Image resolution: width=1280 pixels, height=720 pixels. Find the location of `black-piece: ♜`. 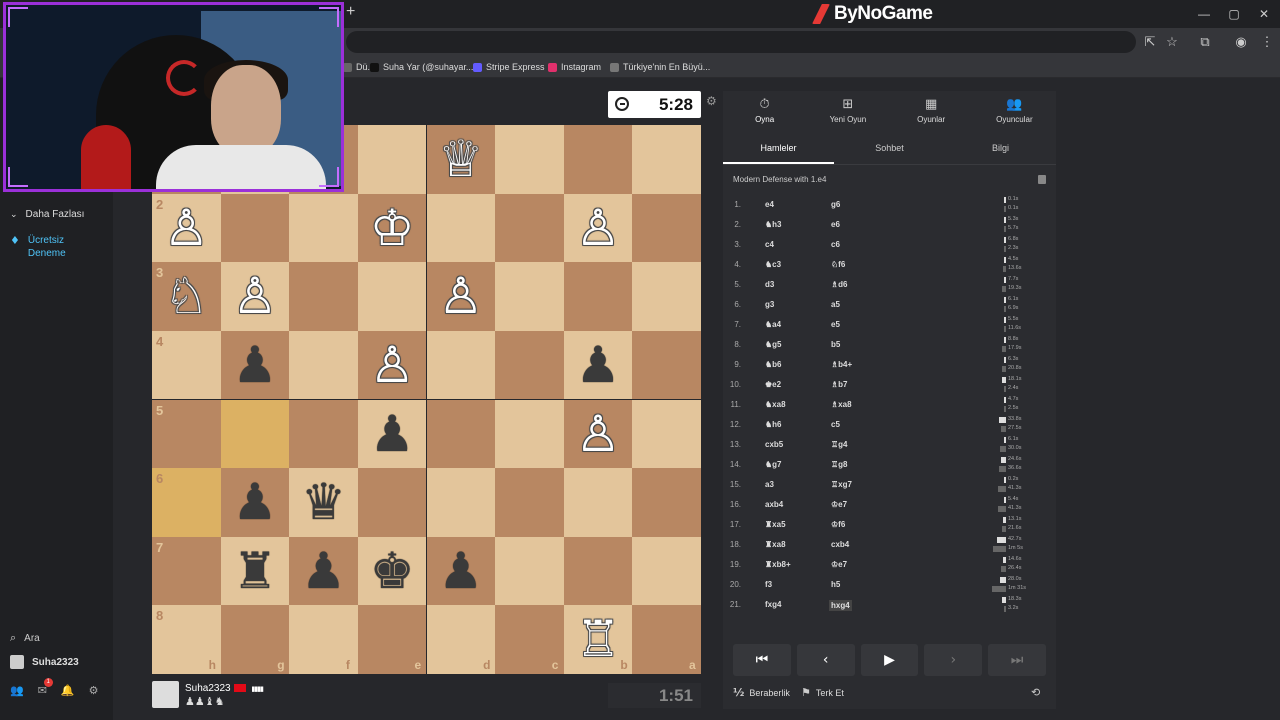

black-piece: ♜ is located at coordinates (255, 571).